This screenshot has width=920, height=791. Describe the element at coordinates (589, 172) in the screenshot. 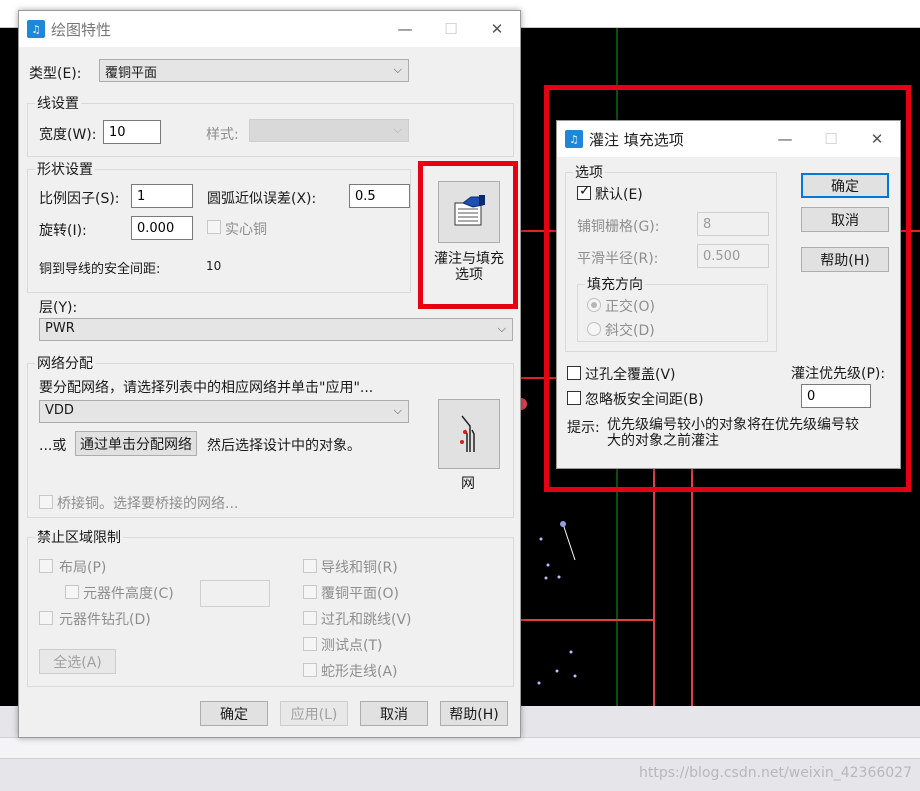

I see `options-group-title: 选项` at that location.